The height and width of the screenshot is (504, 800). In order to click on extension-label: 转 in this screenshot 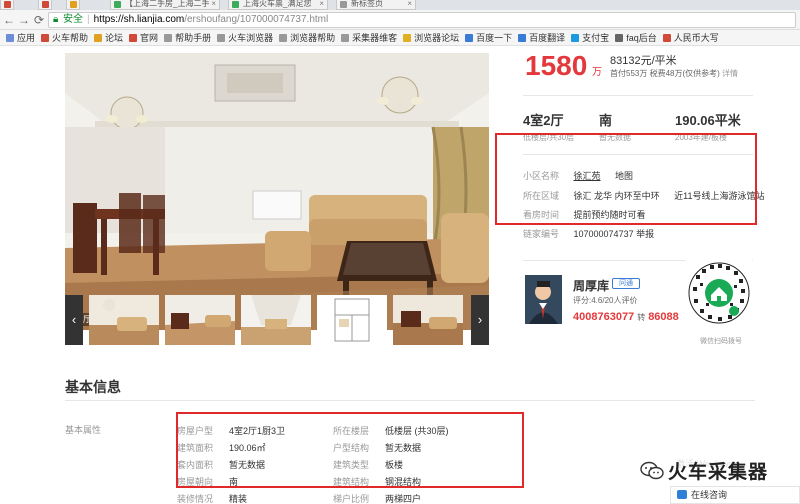, I will do `click(641, 317)`.